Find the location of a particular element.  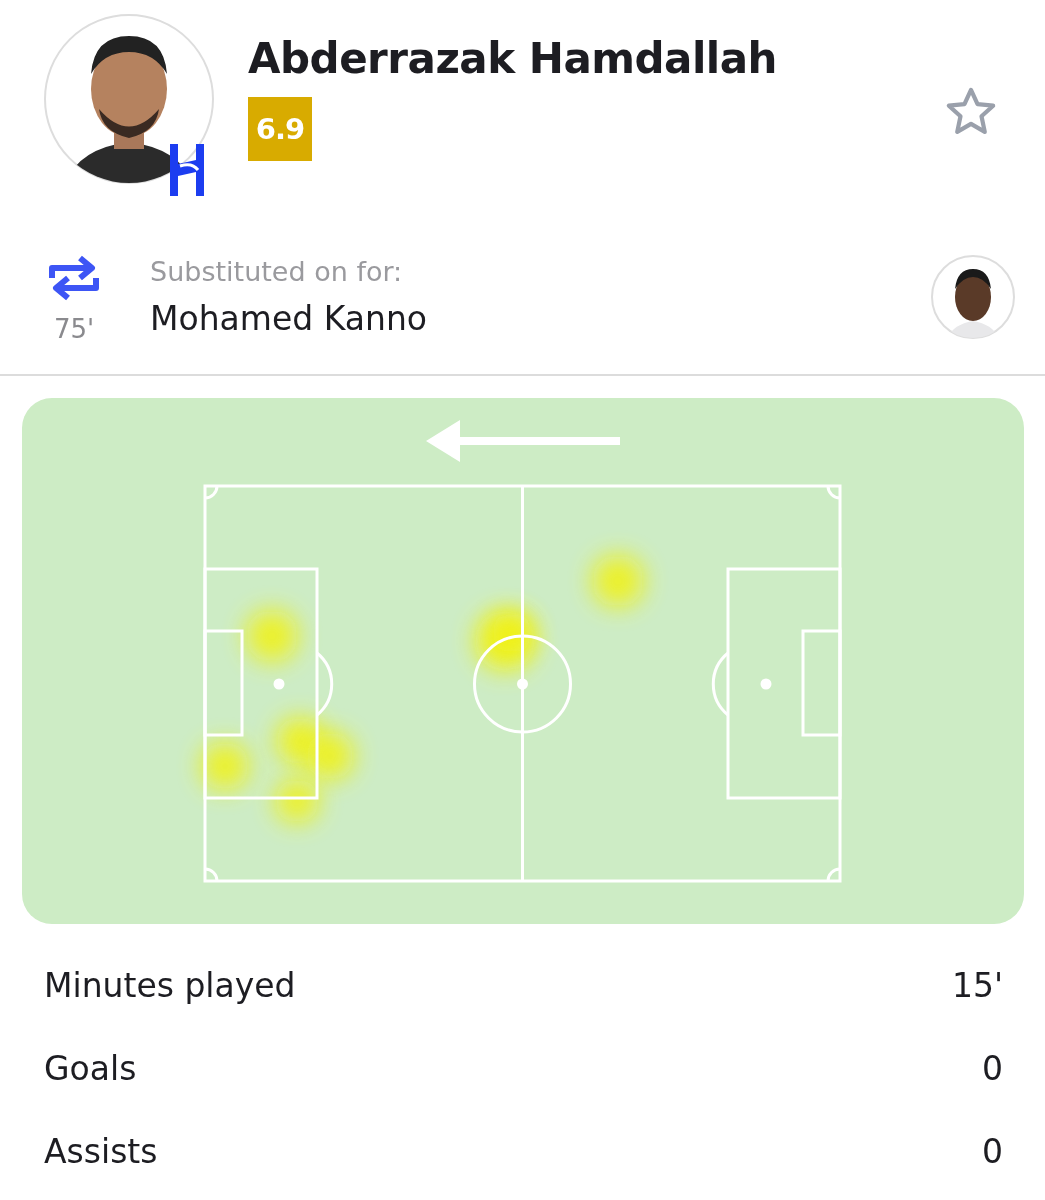

substituted-player-name: Mohamed Kanno is located at coordinates (289, 318).